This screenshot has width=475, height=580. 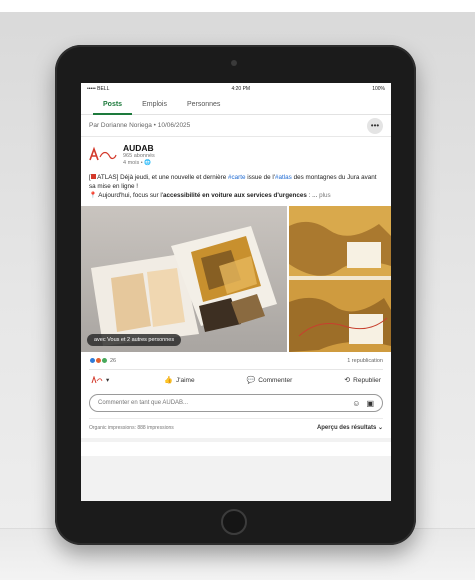 I want to click on more-options-icon: •••, so click(x=375, y=125).